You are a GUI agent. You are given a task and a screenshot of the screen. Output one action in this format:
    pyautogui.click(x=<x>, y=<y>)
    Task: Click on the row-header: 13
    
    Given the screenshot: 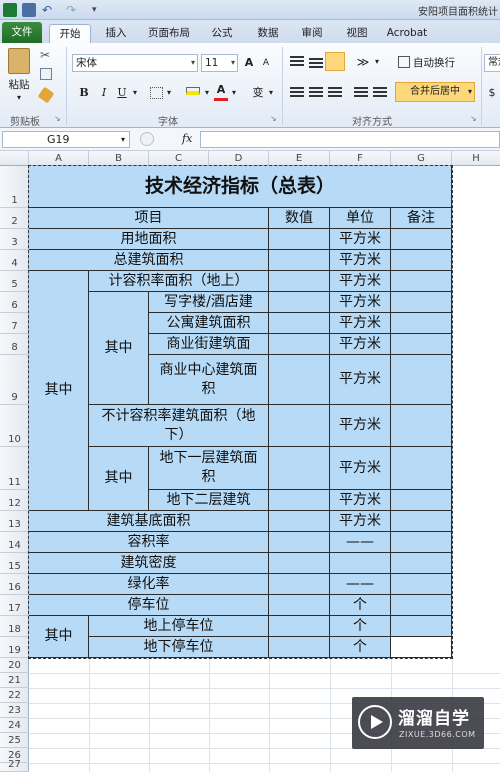 What is the action you would take?
    pyautogui.click(x=14, y=521)
    